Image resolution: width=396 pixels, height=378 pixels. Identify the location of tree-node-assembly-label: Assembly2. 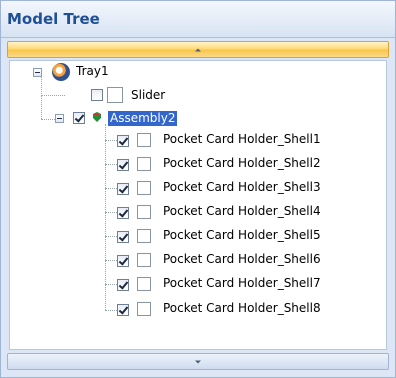
(143, 118).